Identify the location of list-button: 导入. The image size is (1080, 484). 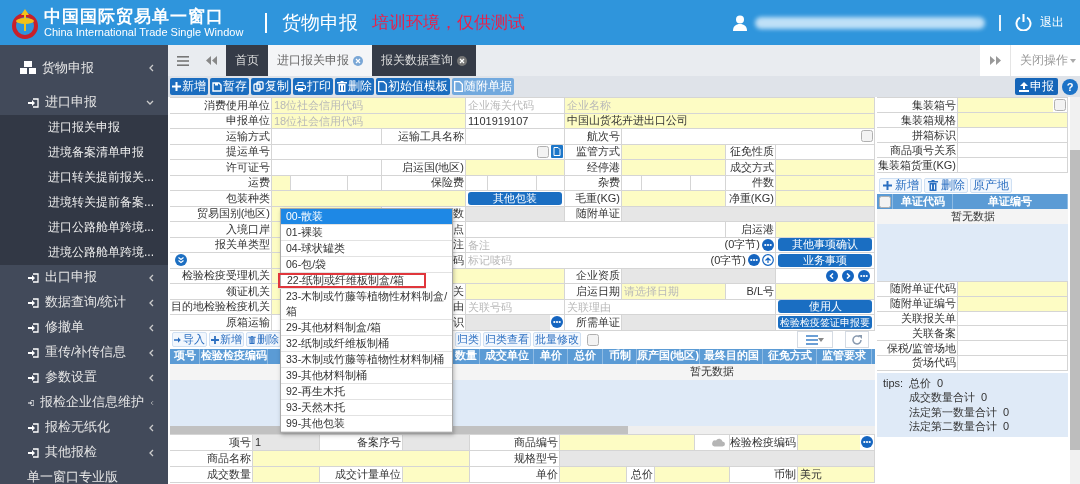
(189, 339).